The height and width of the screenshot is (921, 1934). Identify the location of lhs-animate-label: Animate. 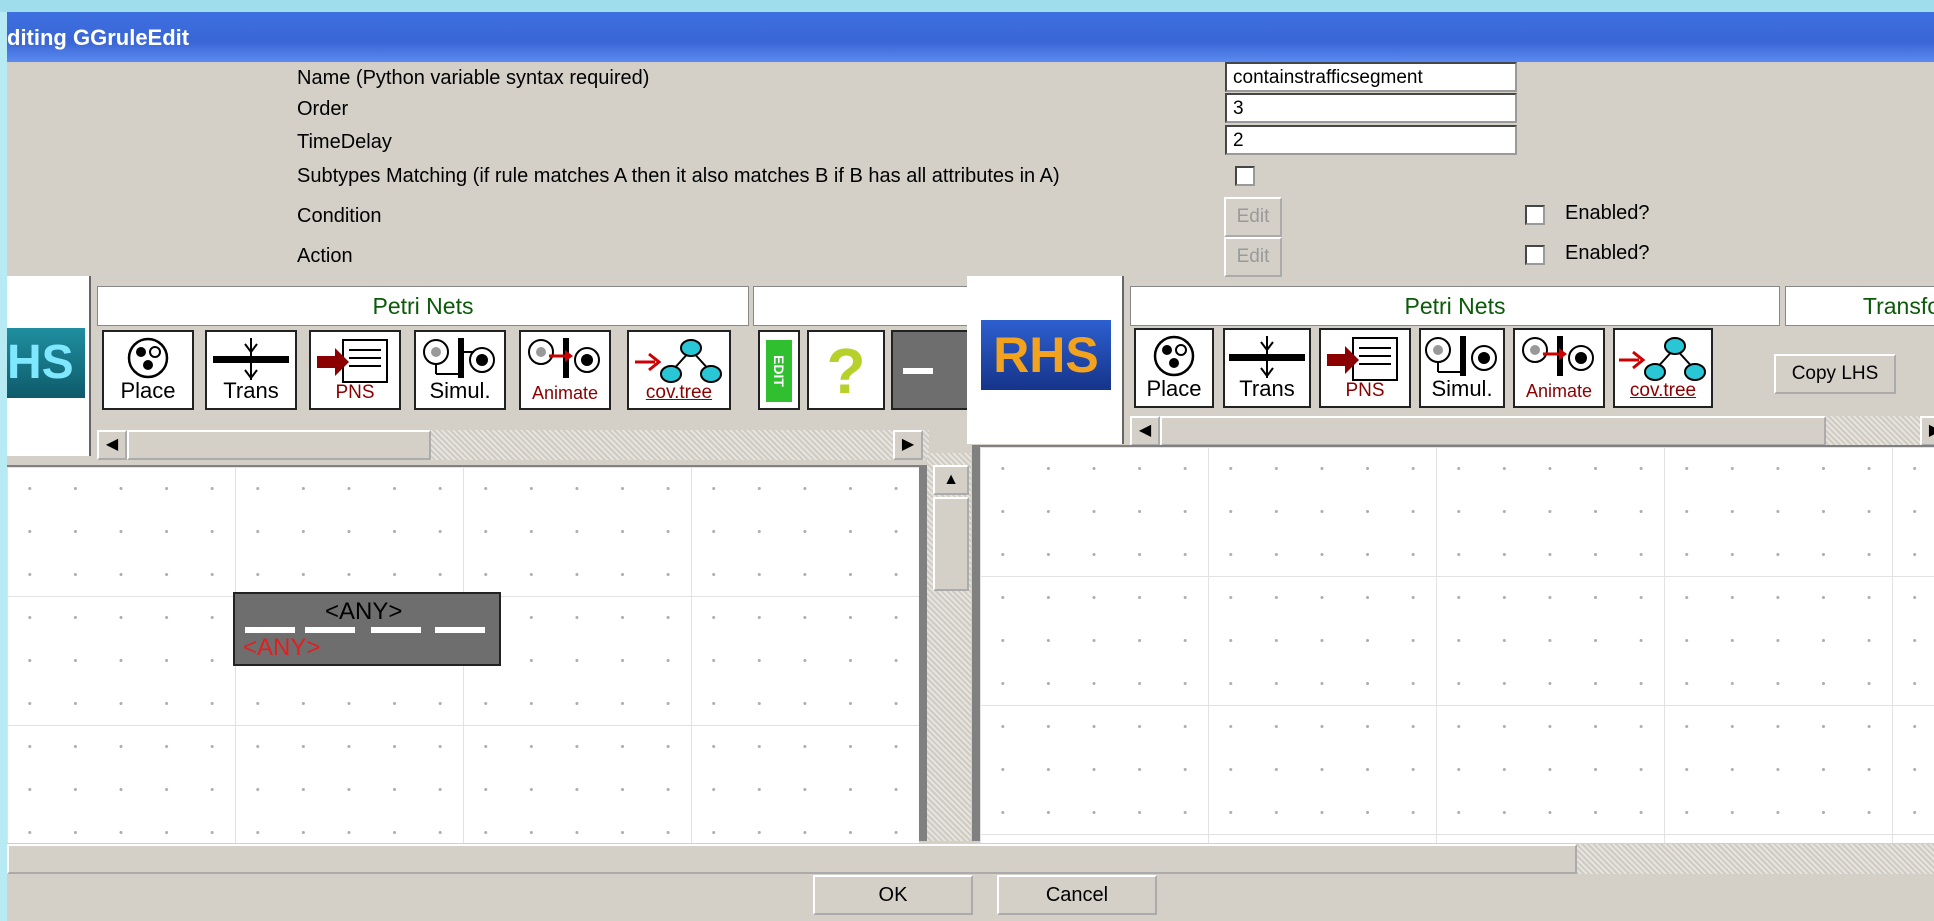
(565, 393).